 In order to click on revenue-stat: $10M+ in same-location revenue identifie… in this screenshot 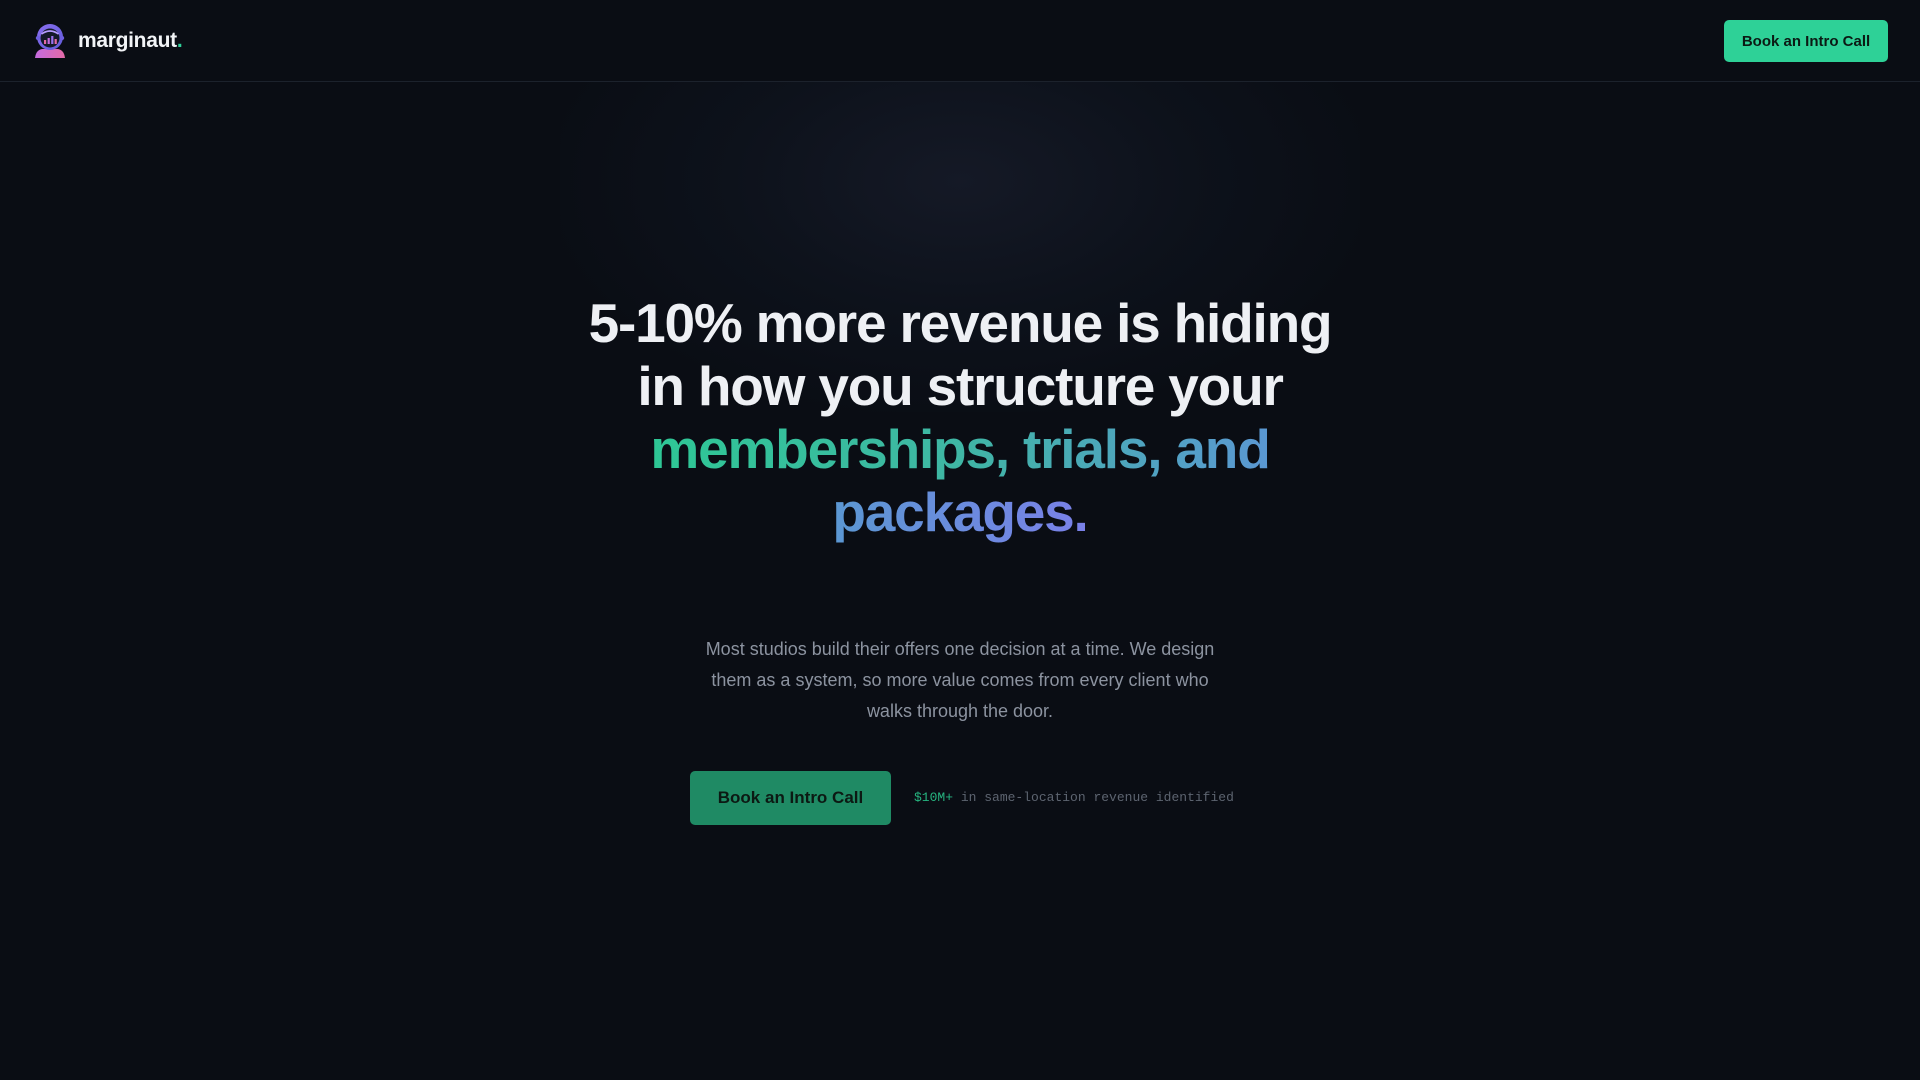, I will do `click(1074, 798)`.